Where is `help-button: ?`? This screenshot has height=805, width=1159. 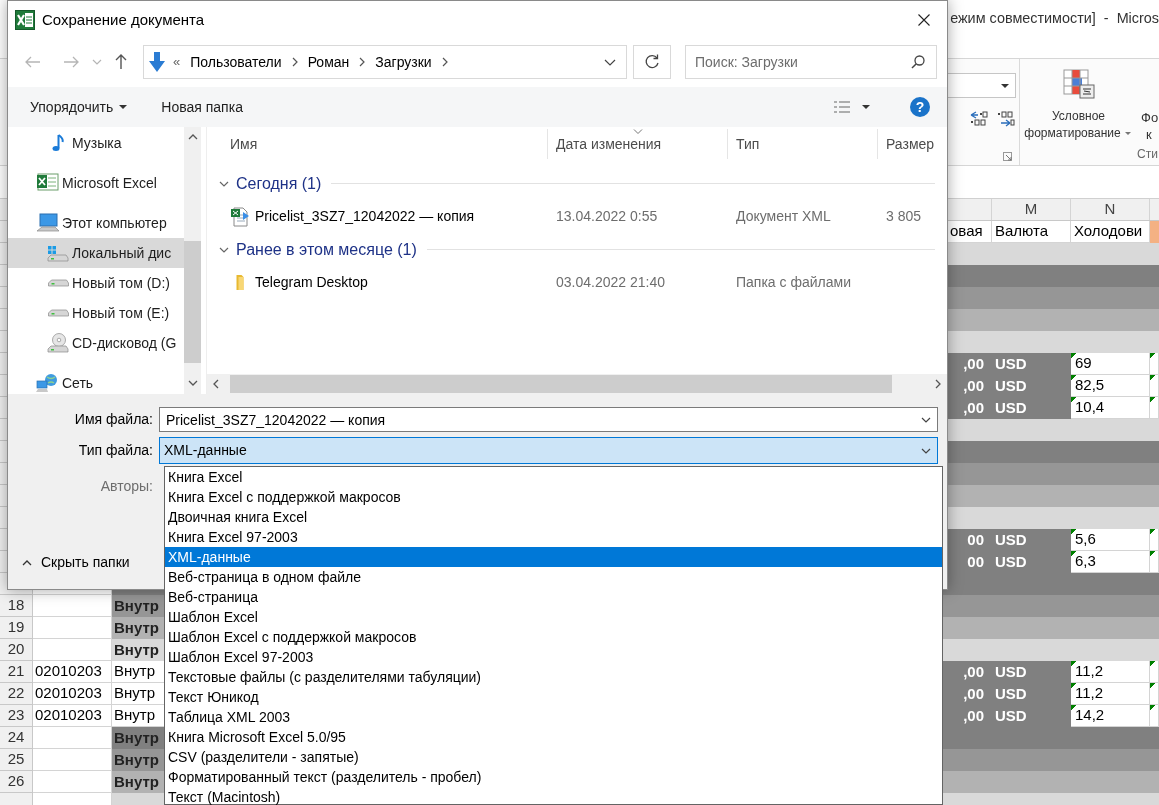 help-button: ? is located at coordinates (920, 107).